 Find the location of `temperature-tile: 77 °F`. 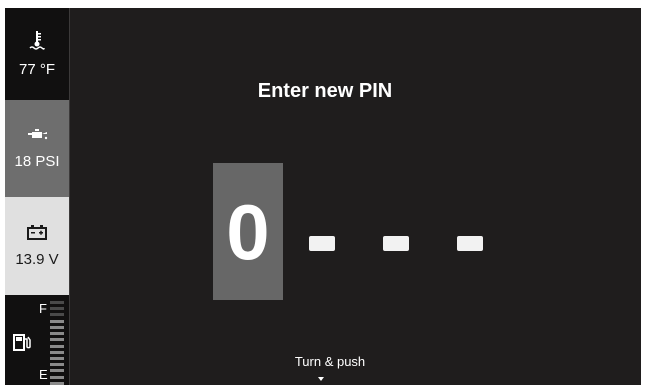

temperature-tile: 77 °F is located at coordinates (37, 54).